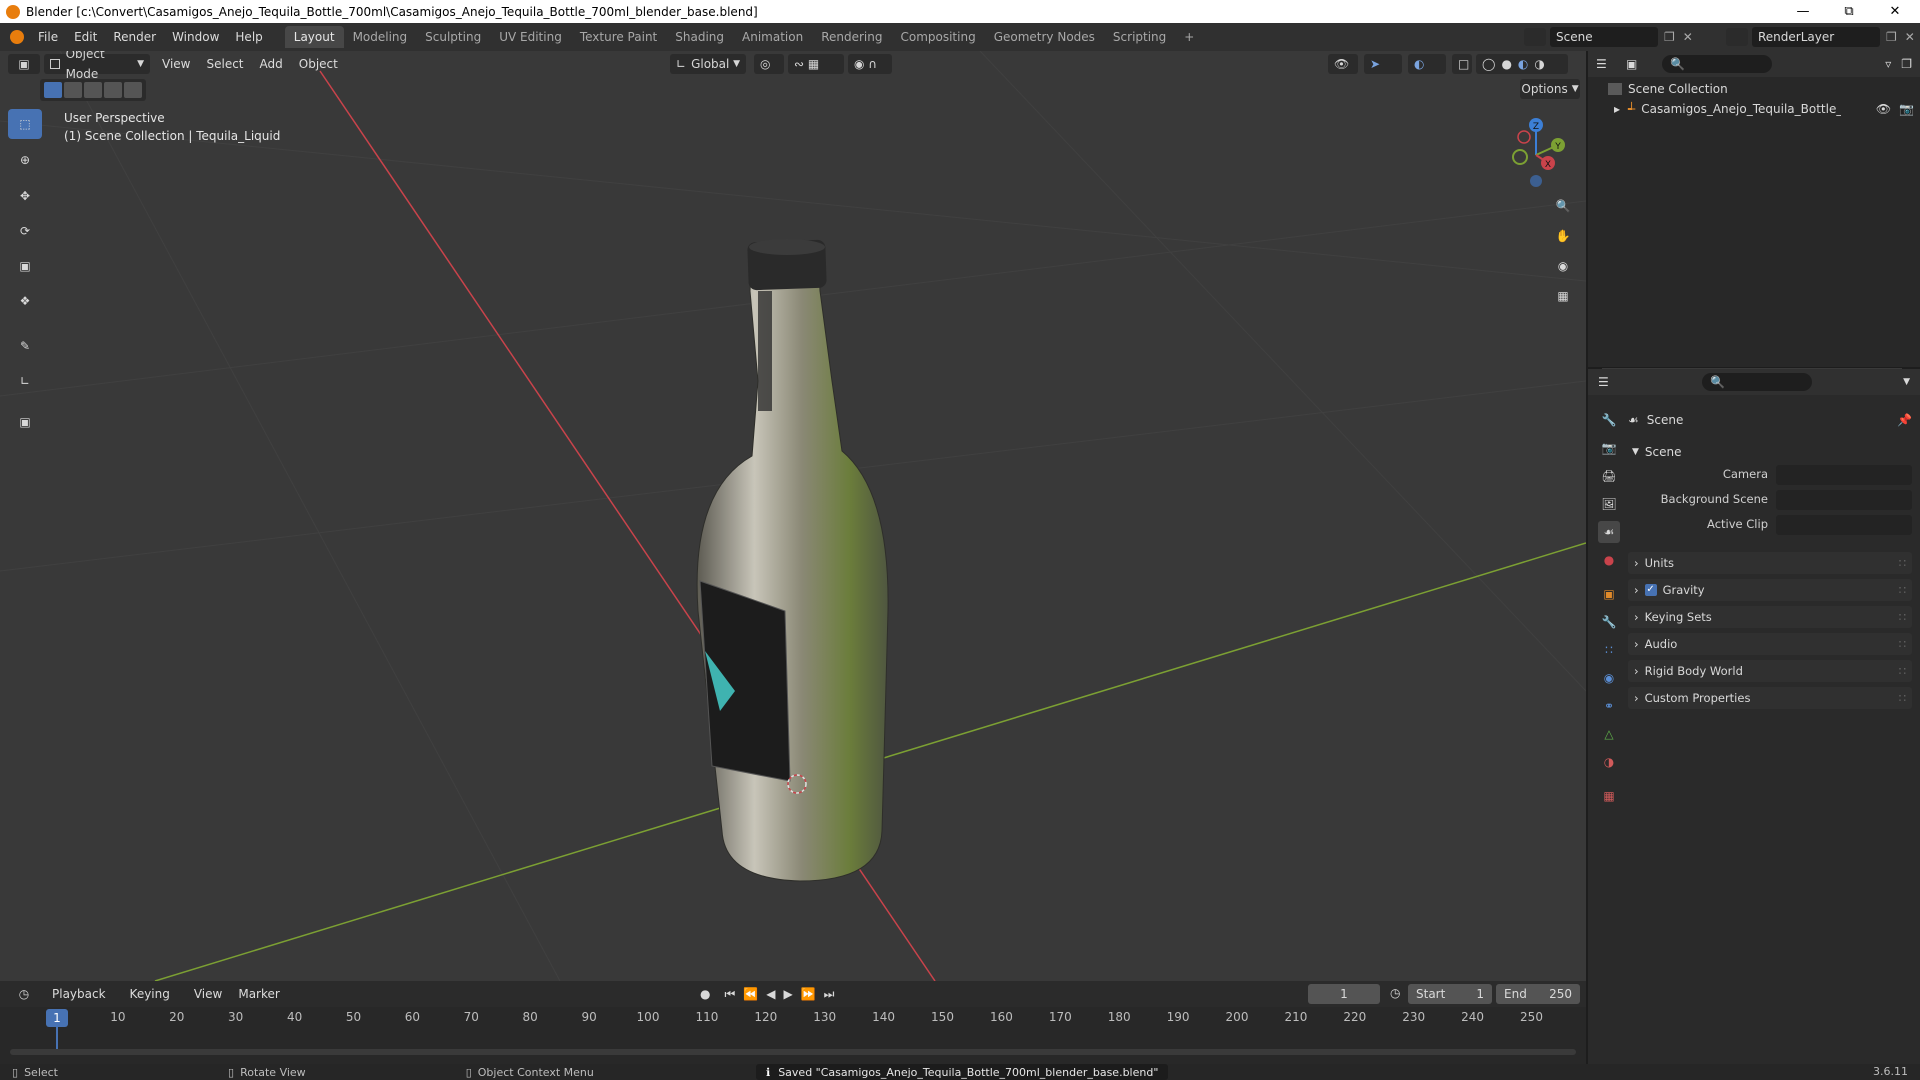 The image size is (1920, 1080). Describe the element at coordinates (1770, 590) in the screenshot. I see `section-gravity: › ✓ Gravity ∷` at that location.